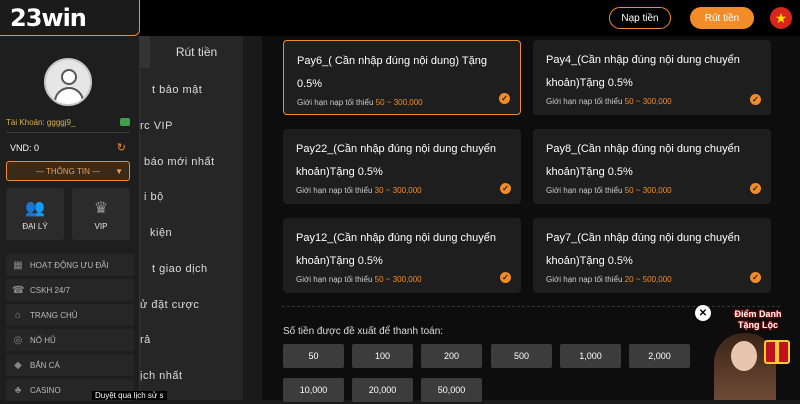 The image size is (800, 404). What do you see at coordinates (590, 356) in the screenshot?
I see `amount-option: 1,000` at bounding box center [590, 356].